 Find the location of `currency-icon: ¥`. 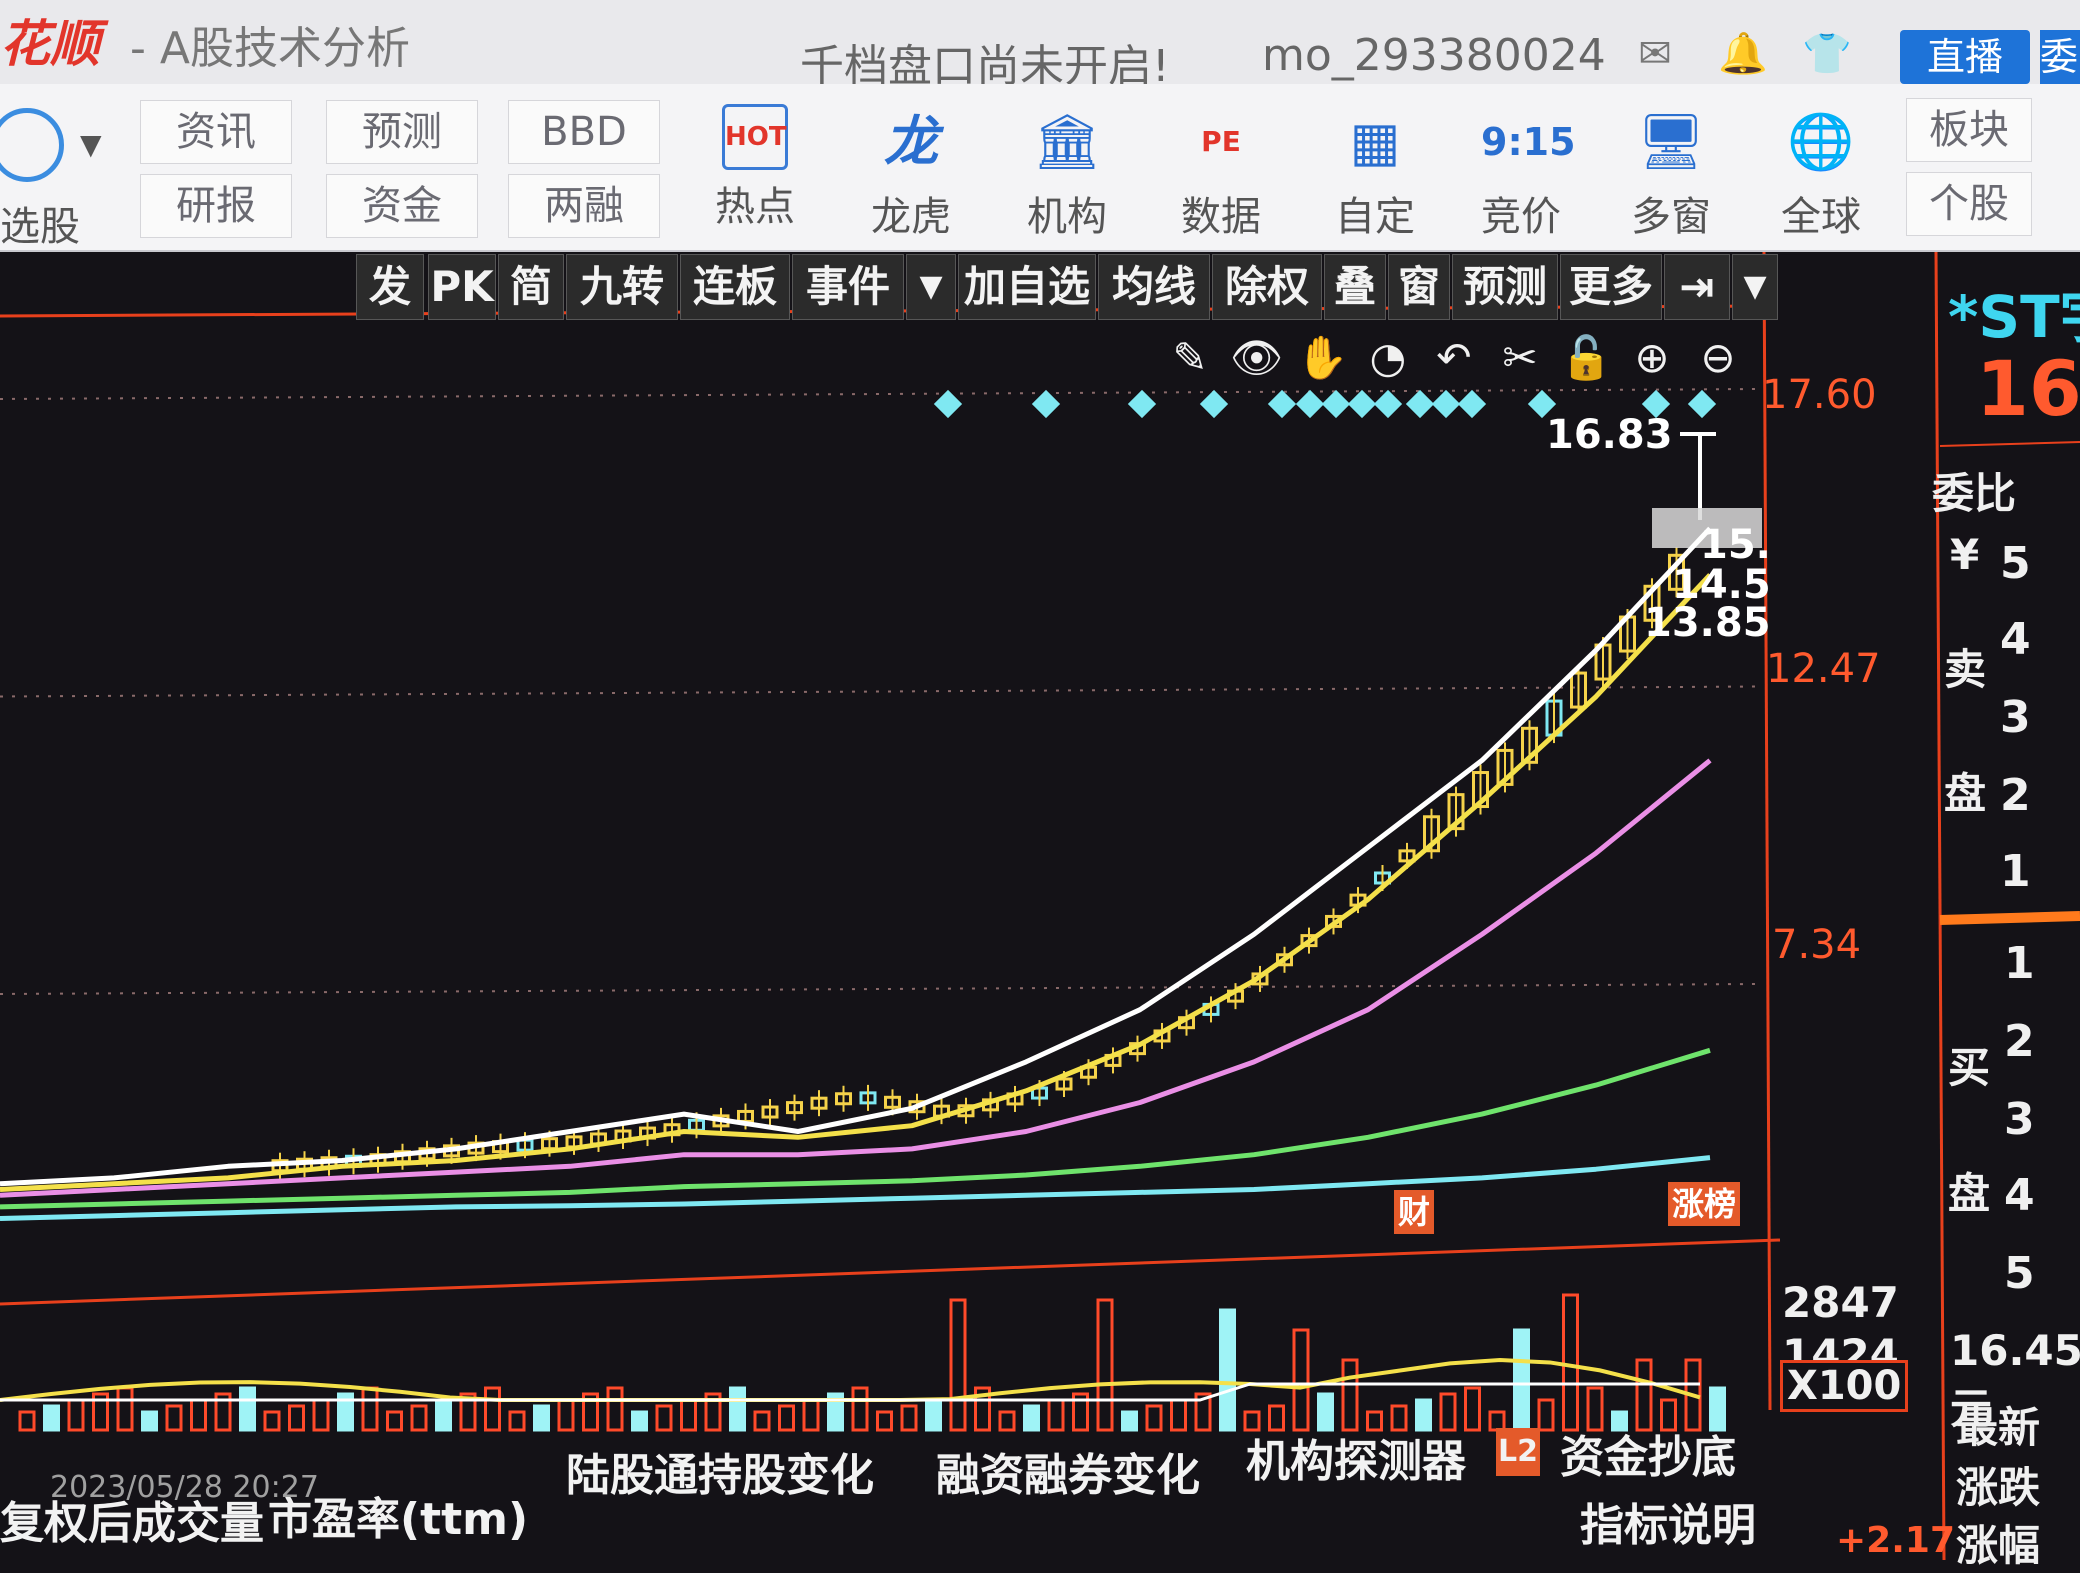

currency-icon: ¥ is located at coordinates (1965, 554).